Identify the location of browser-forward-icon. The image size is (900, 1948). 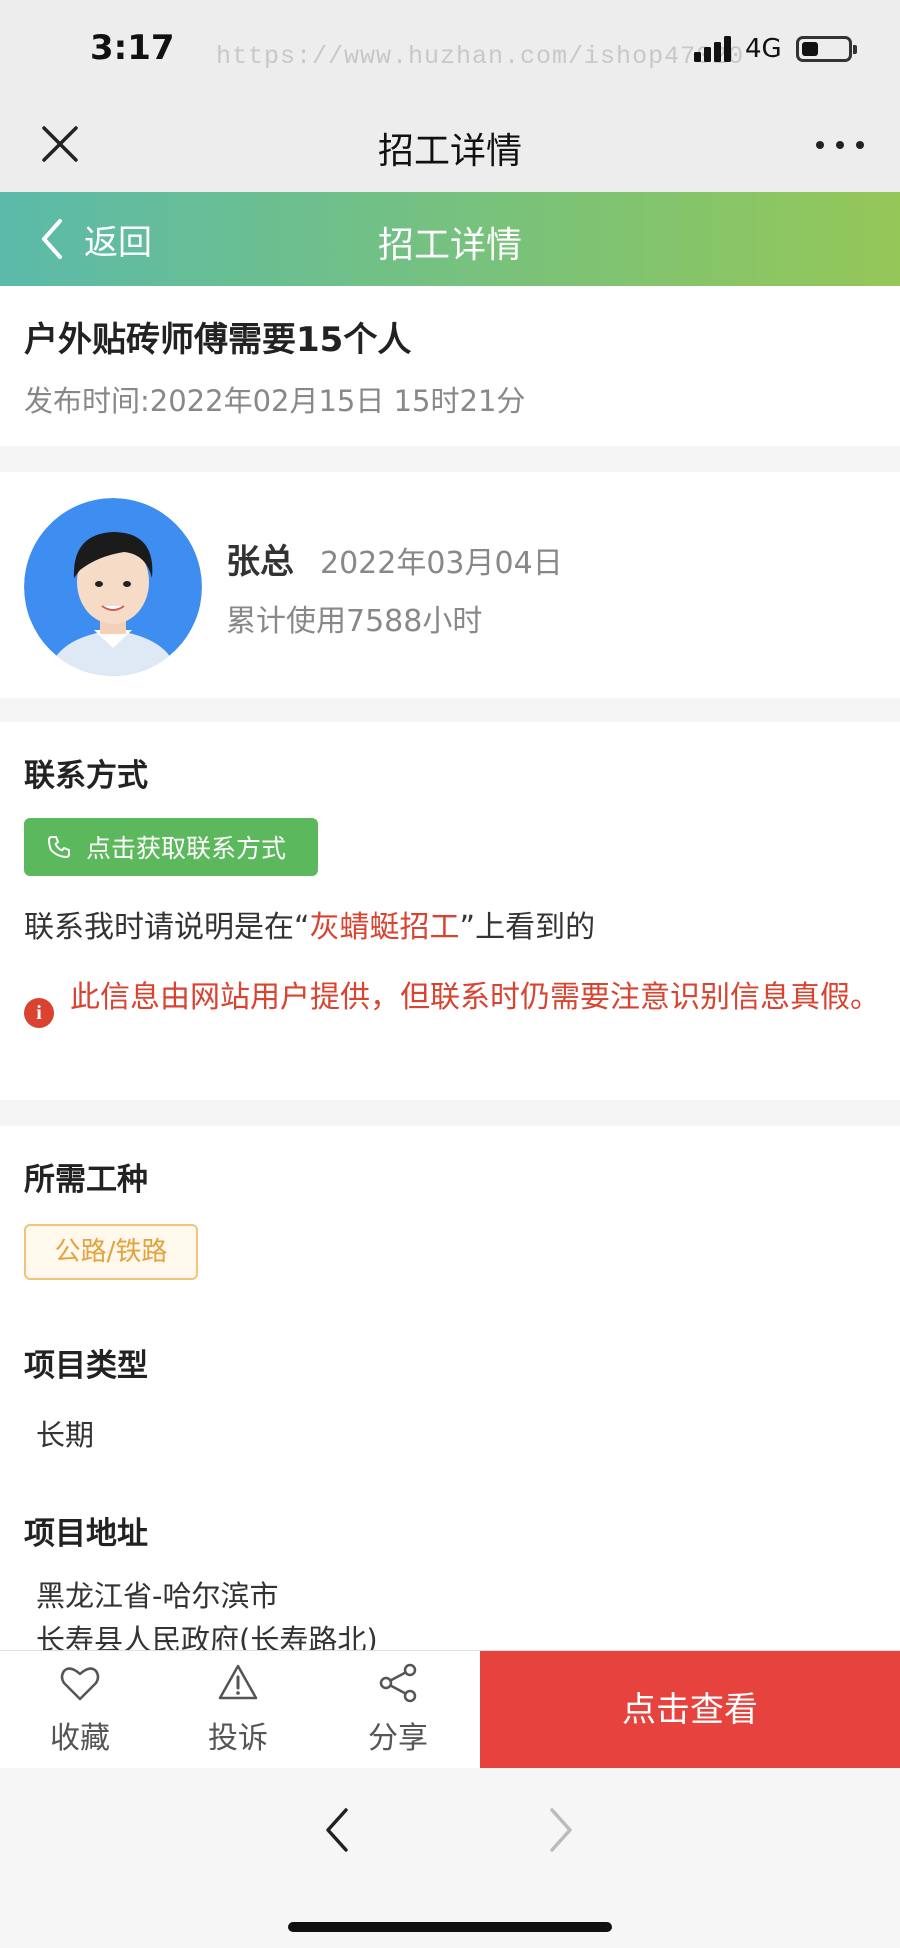
(560, 1830).